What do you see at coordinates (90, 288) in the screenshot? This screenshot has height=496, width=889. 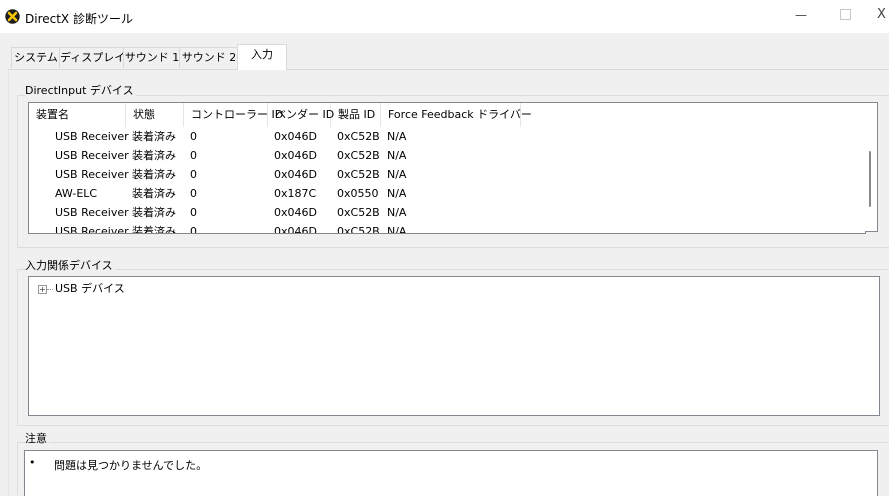 I see `tree-item-label: USB デバイス` at bounding box center [90, 288].